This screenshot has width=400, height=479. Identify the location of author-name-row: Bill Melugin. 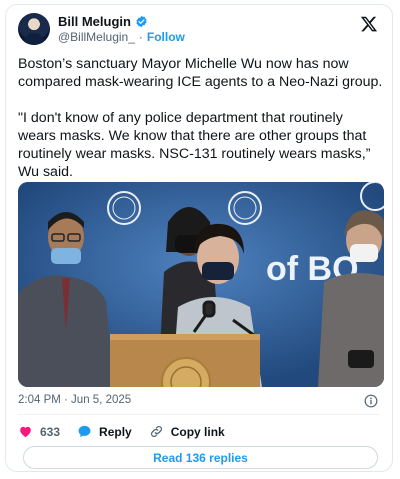
(103, 21).